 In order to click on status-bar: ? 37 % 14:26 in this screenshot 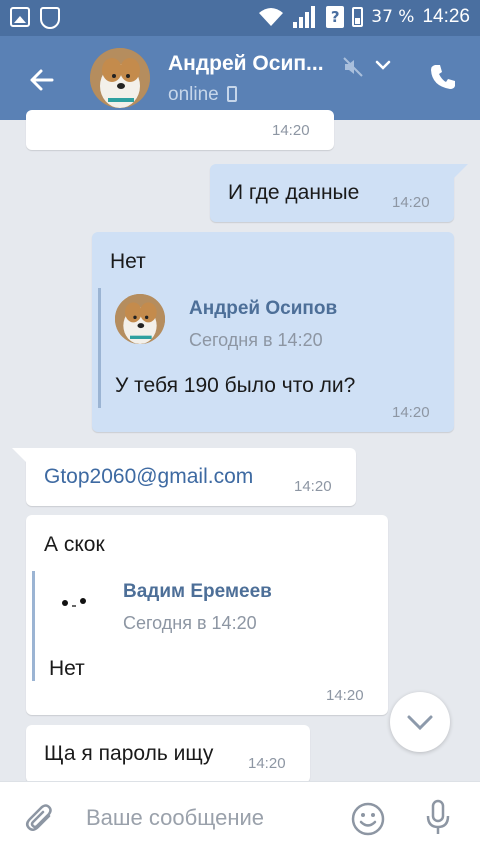, I will do `click(240, 18)`.